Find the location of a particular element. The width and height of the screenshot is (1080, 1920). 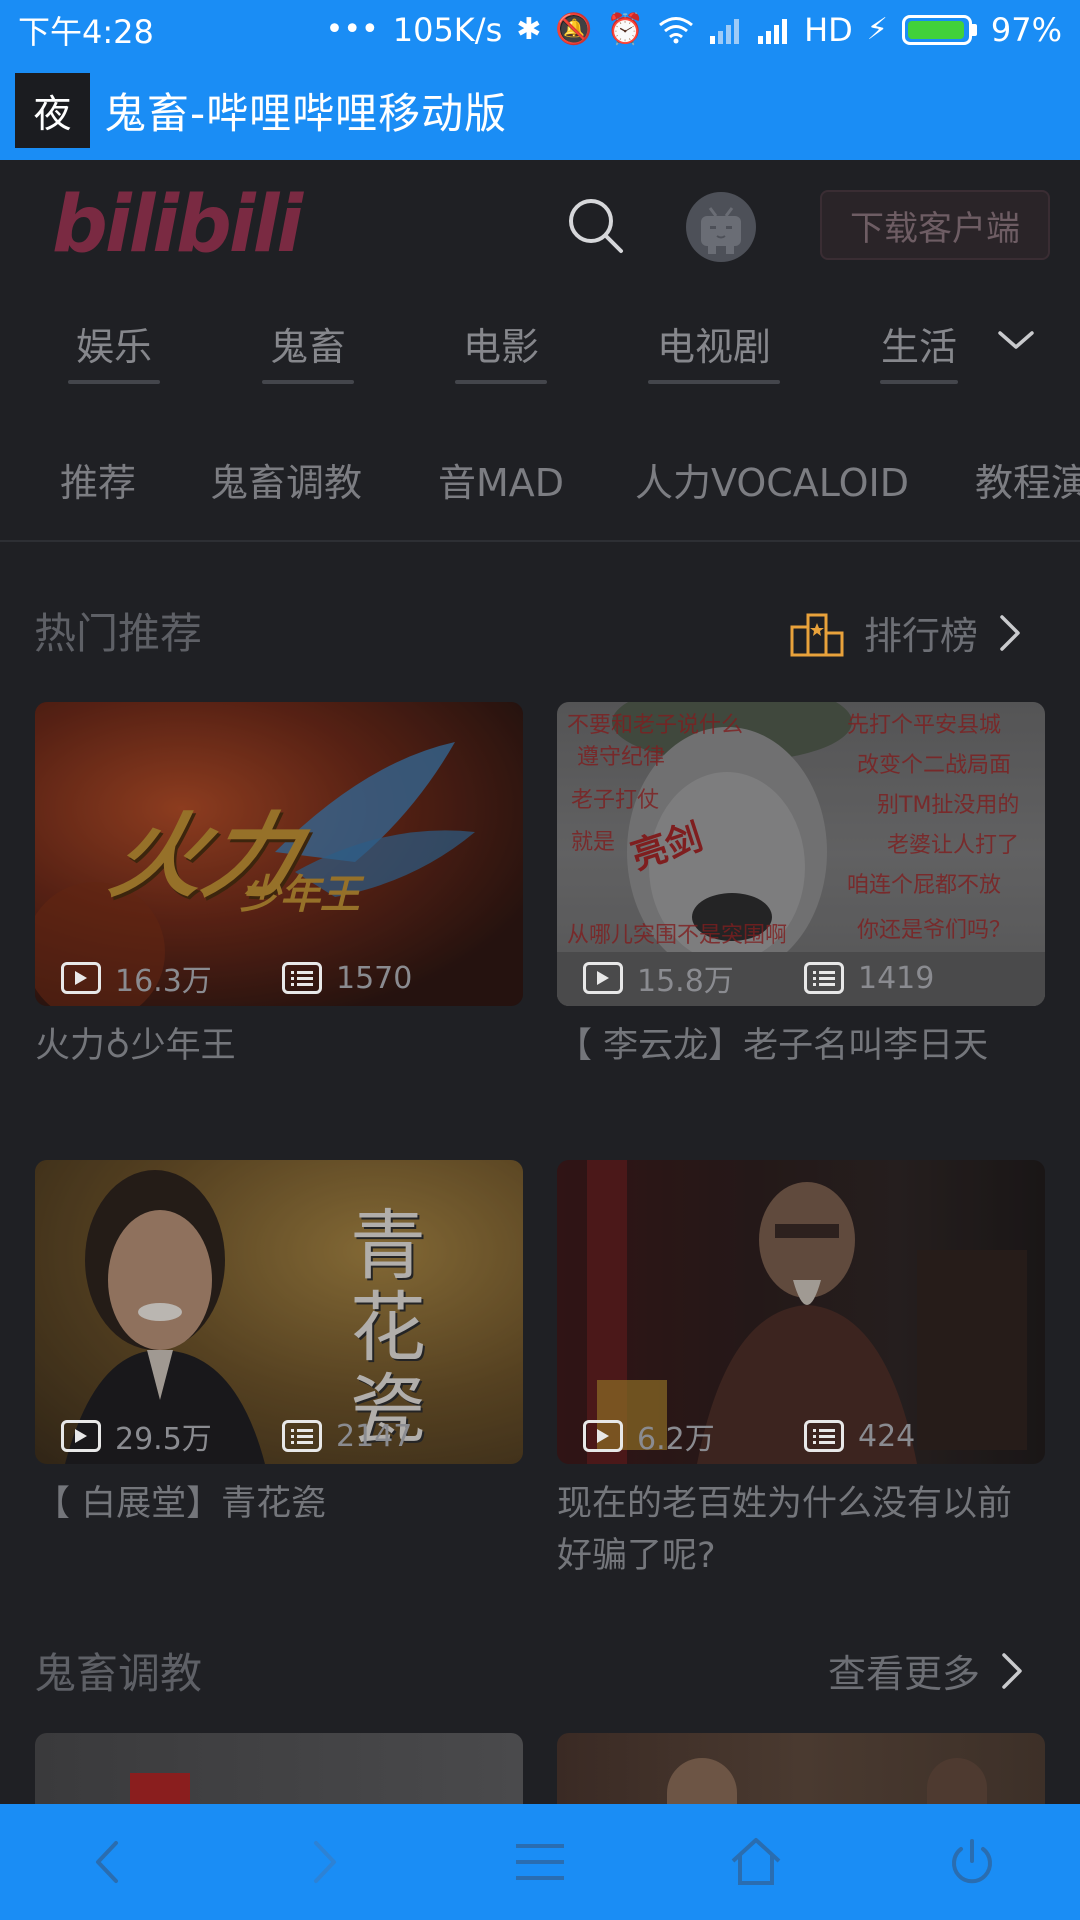

forward-button is located at coordinates (324, 1862).